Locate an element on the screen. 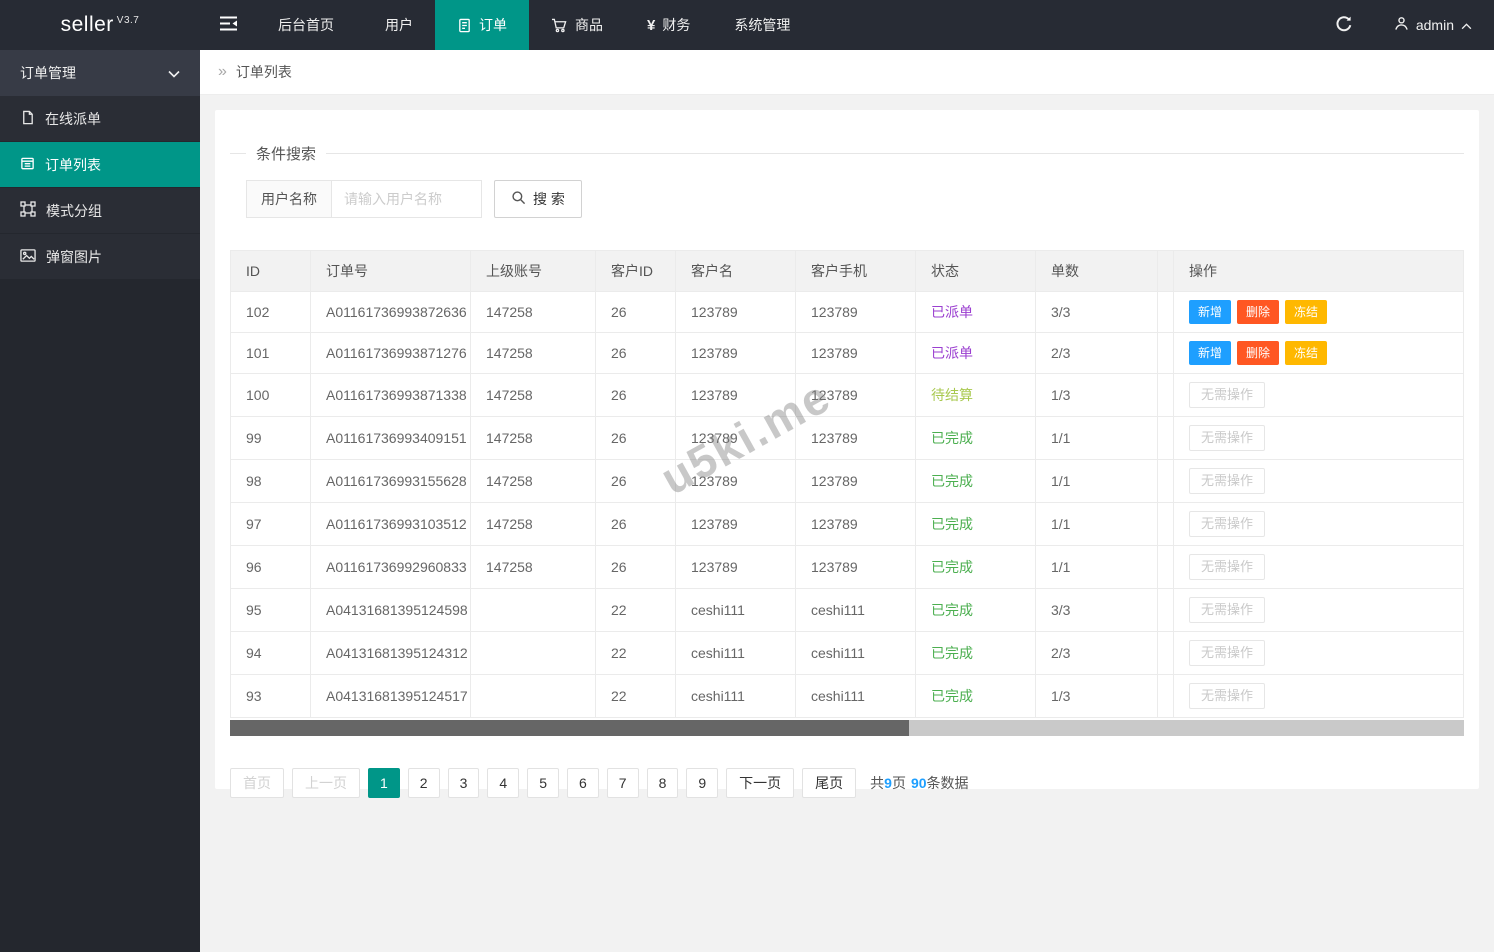 Image resolution: width=1494 pixels, height=952 pixels. sidebar-item-模式分组: 模式分组 is located at coordinates (100, 211).